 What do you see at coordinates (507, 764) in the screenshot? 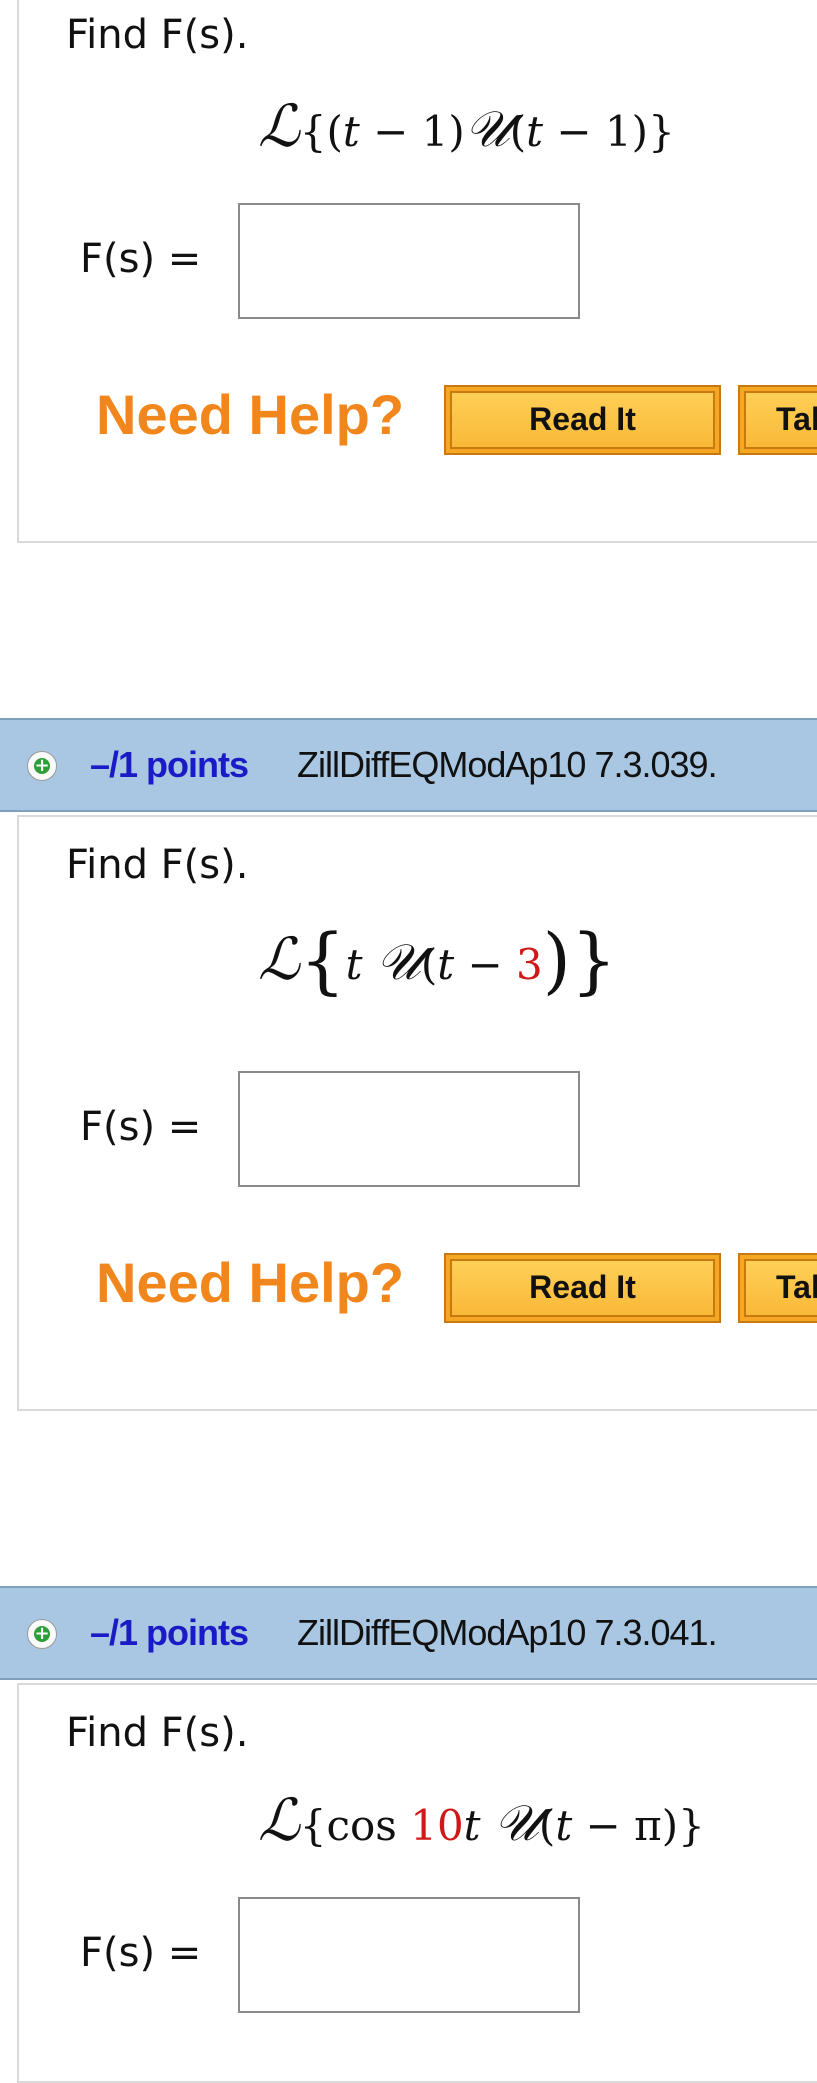
I see `question-id: ZillDiffEQModAp10 7.3.039.` at bounding box center [507, 764].